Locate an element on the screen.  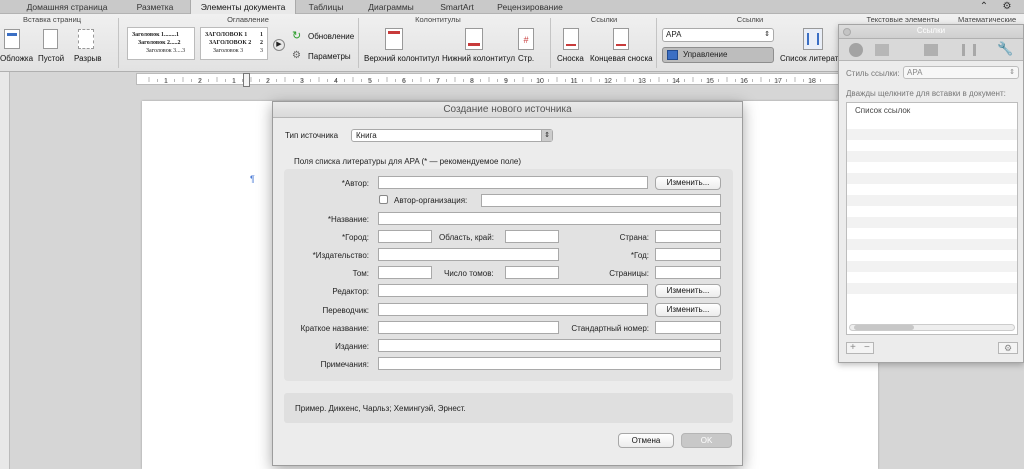
pages-input is located at coordinates (688, 272).